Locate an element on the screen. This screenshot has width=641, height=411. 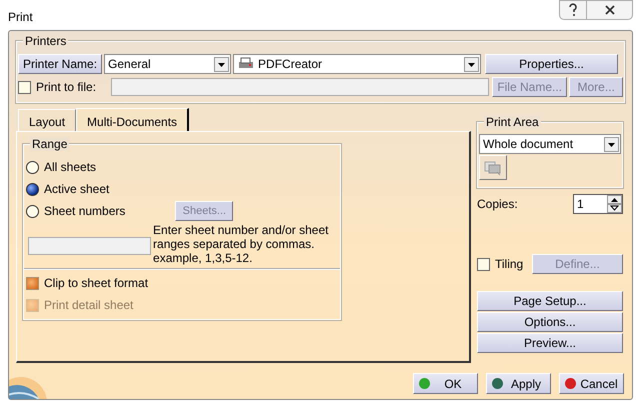
checkbox-label: Print to file: is located at coordinates (66, 87).